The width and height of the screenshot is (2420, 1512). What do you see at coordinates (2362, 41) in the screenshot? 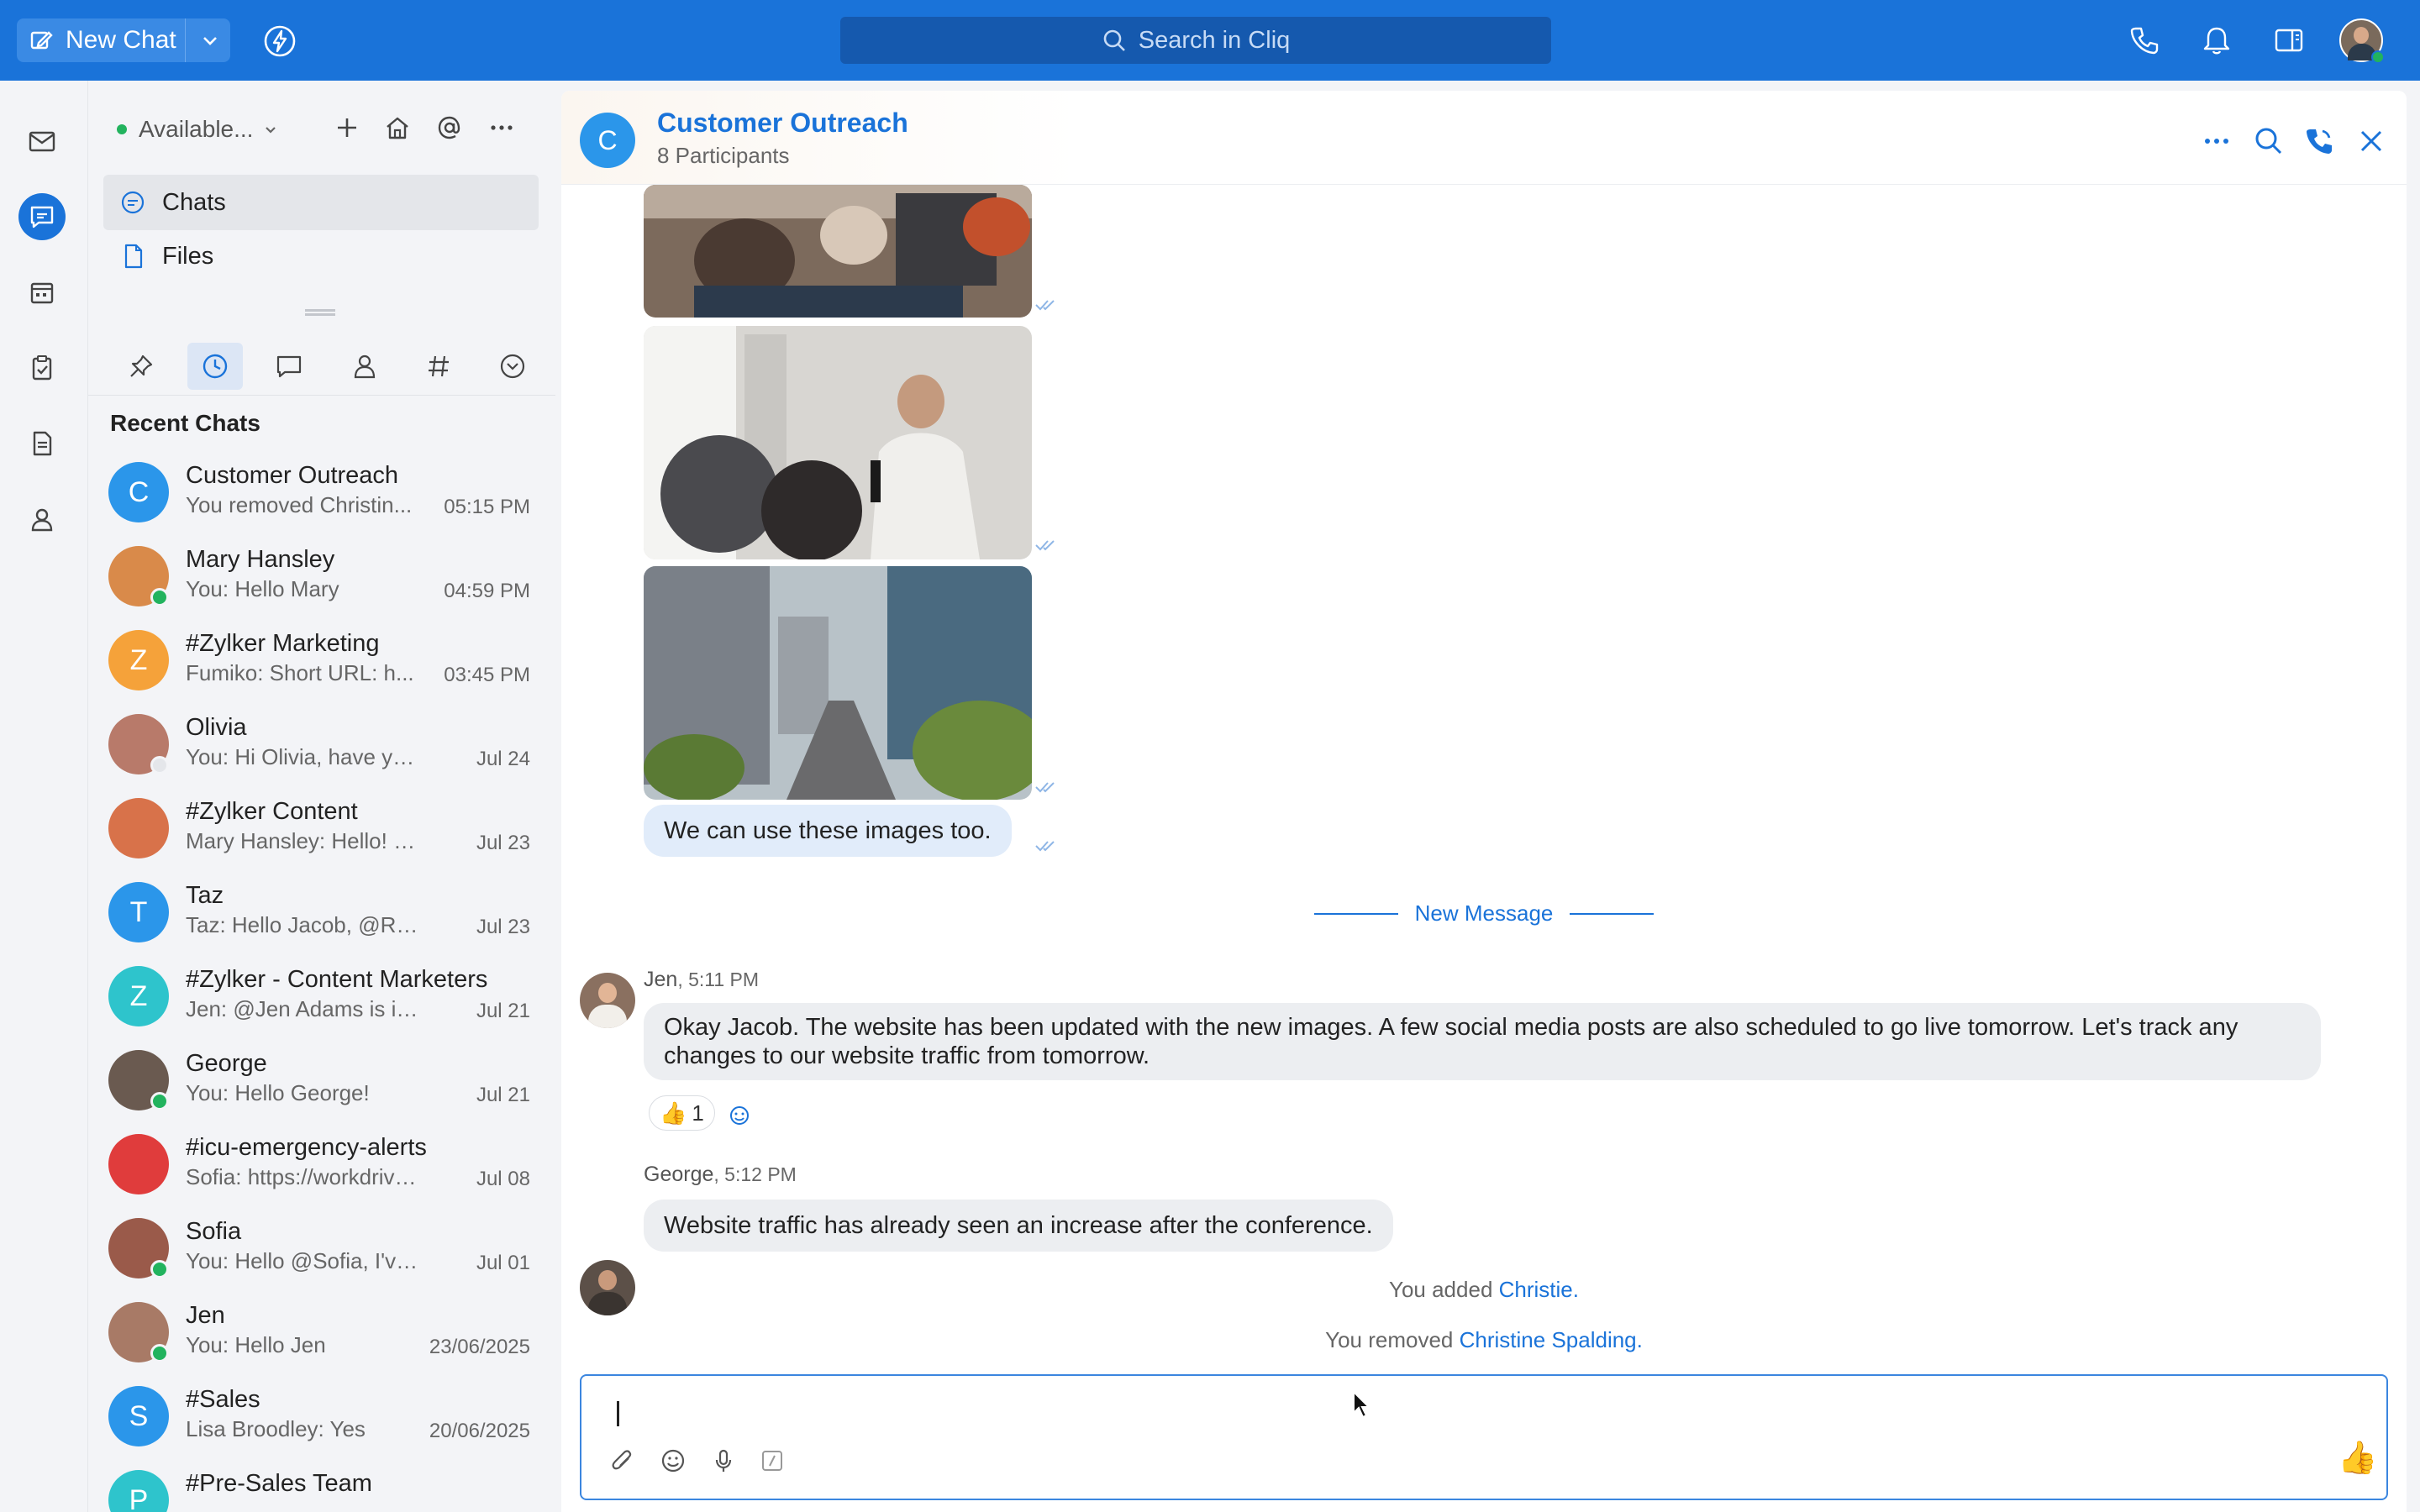
I see `user-avatar` at bounding box center [2362, 41].